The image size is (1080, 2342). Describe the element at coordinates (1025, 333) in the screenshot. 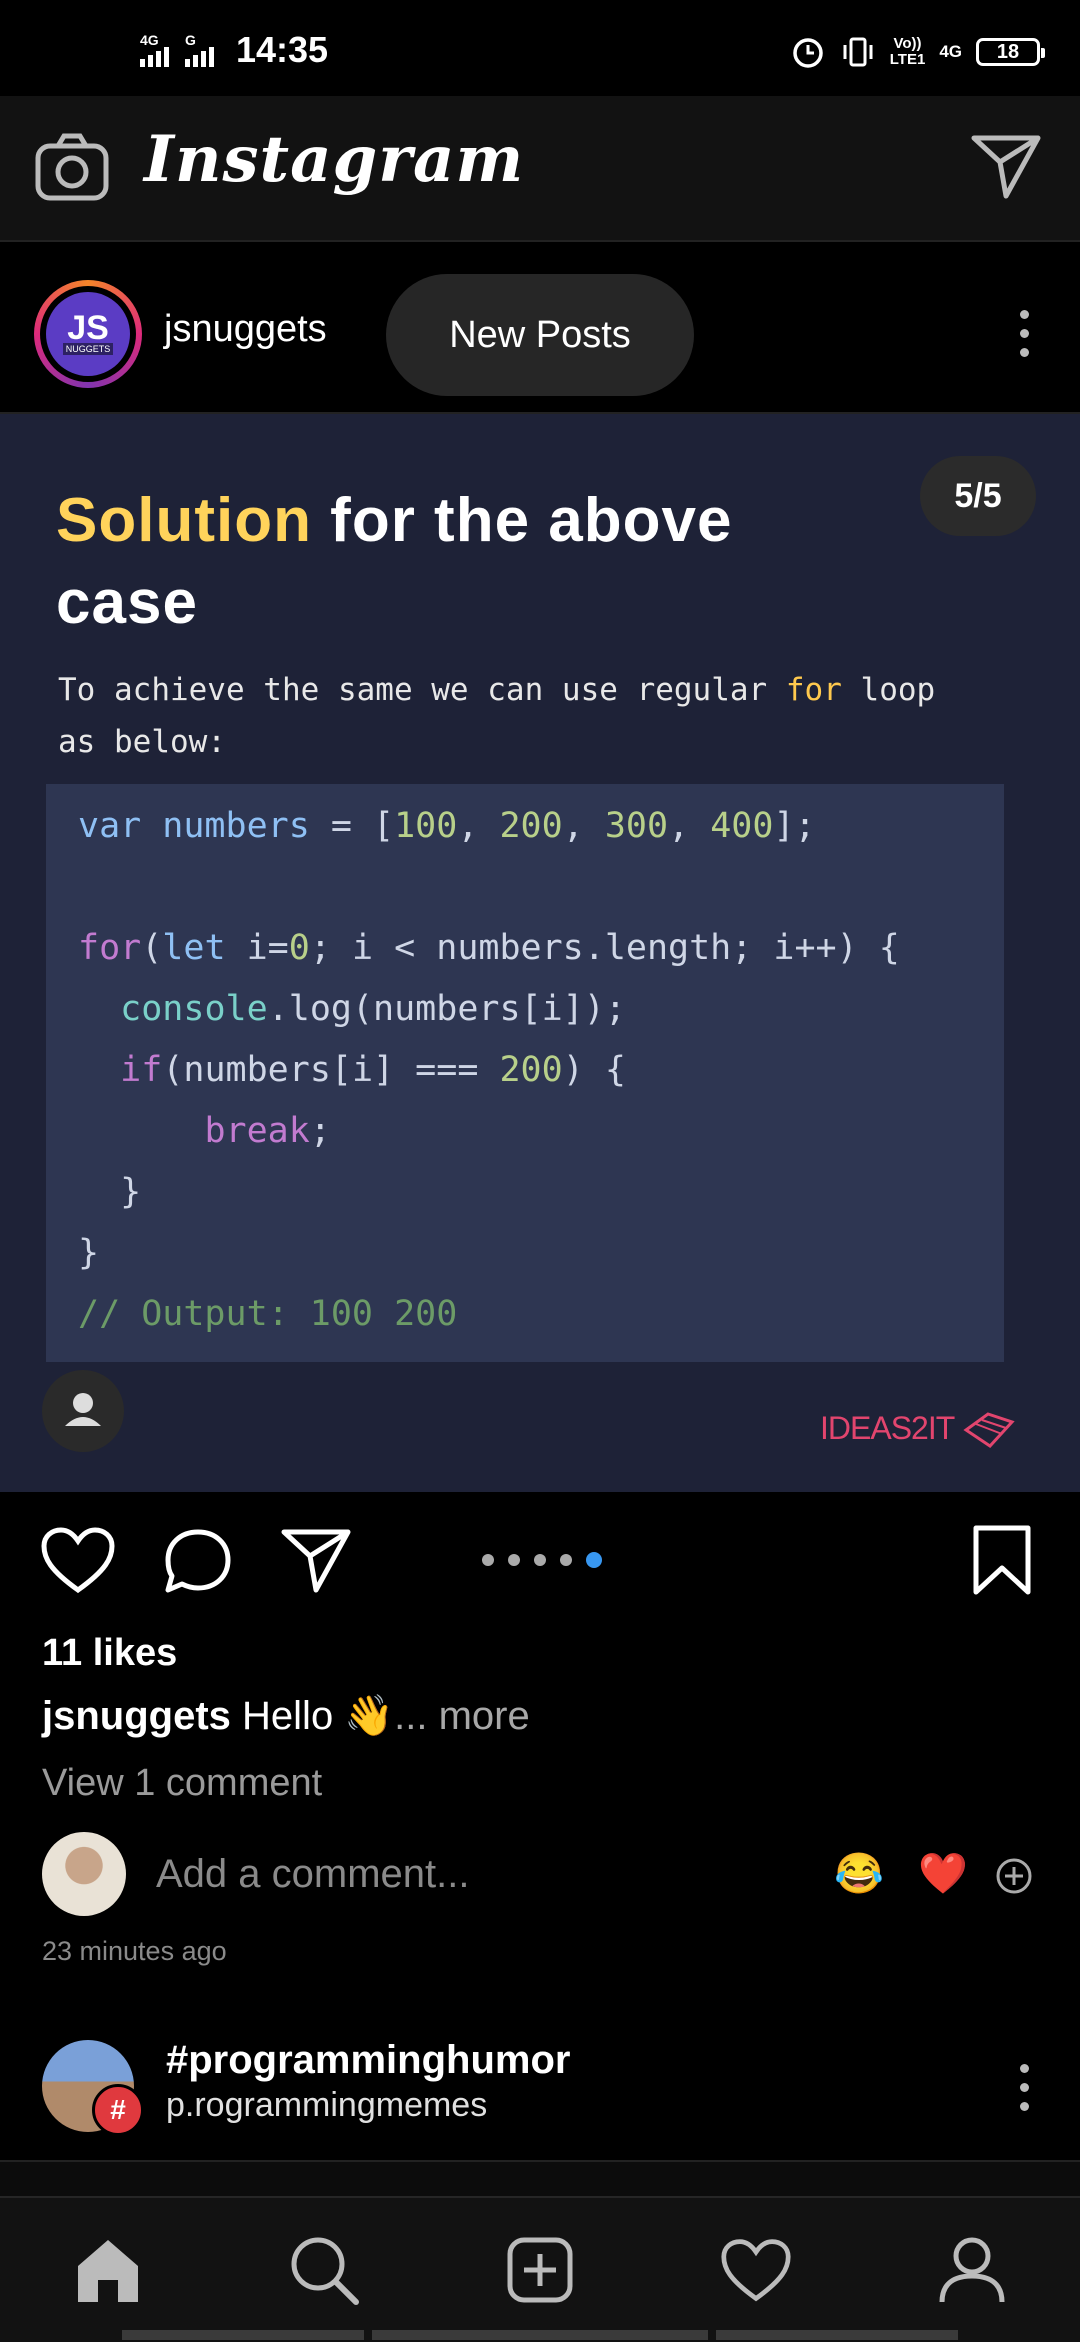

I see `post-options-icon` at that location.